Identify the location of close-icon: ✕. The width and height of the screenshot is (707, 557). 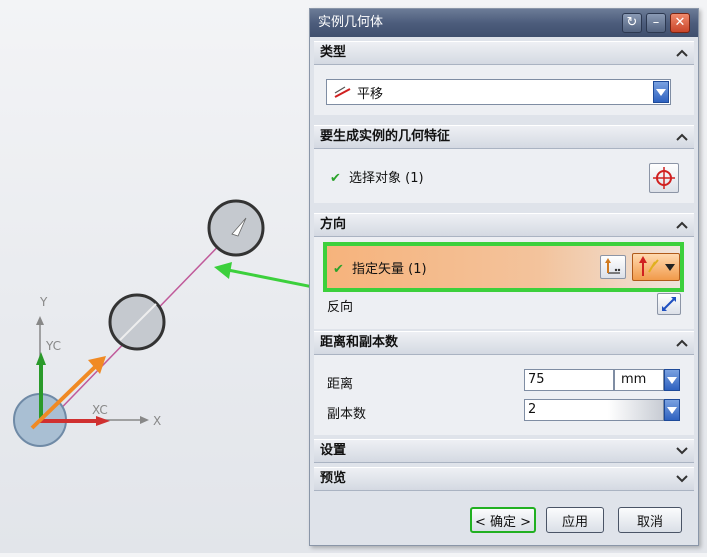
(680, 23).